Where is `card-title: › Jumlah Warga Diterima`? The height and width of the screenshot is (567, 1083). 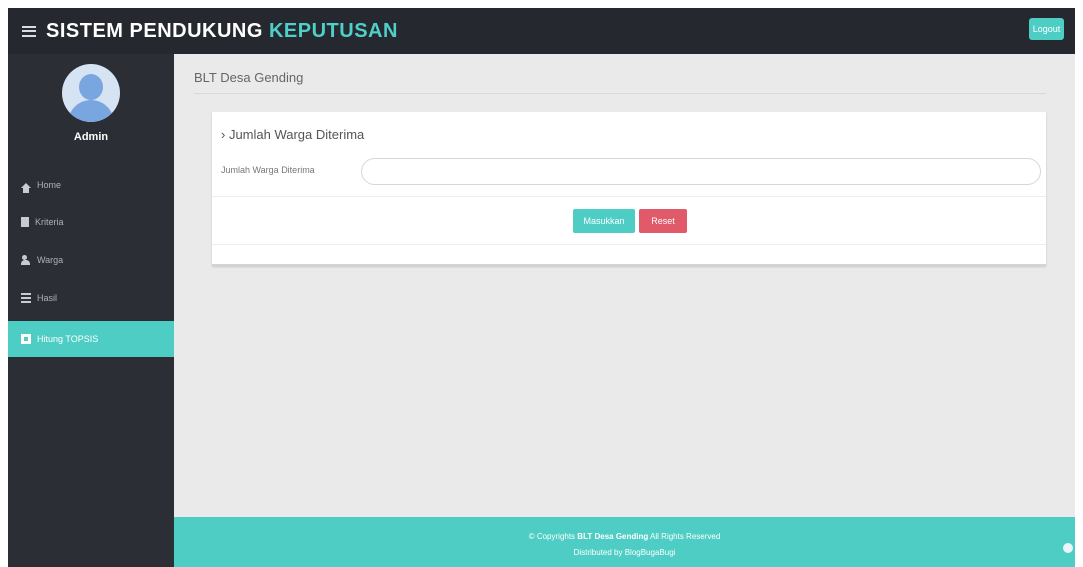
card-title: › Jumlah Warga Diterima is located at coordinates (293, 134).